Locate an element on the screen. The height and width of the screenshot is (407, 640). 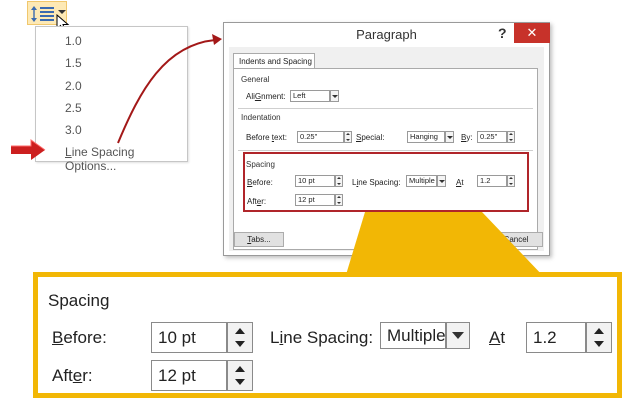
close-button: ✕ is located at coordinates (532, 33).